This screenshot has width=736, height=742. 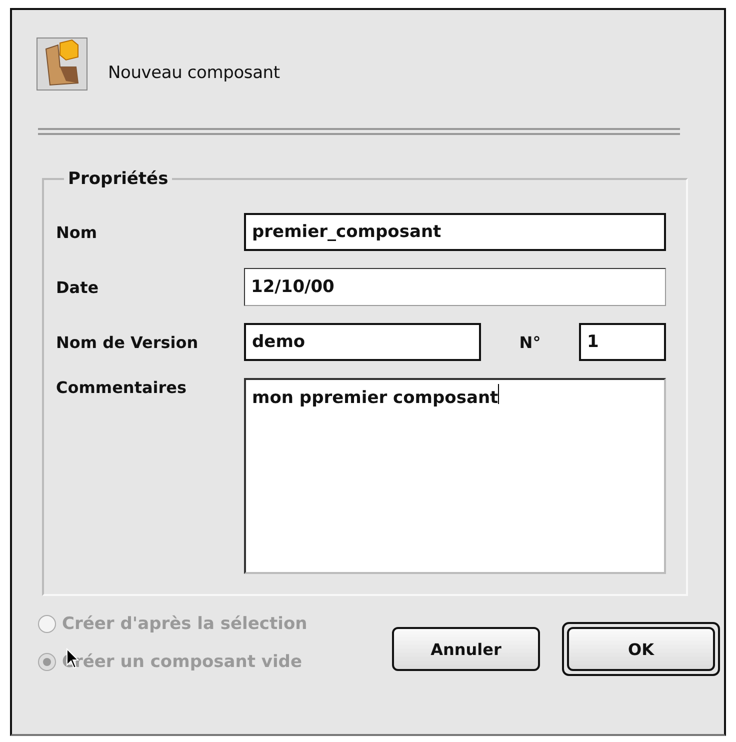 I want to click on number-label: N°, so click(x=530, y=342).